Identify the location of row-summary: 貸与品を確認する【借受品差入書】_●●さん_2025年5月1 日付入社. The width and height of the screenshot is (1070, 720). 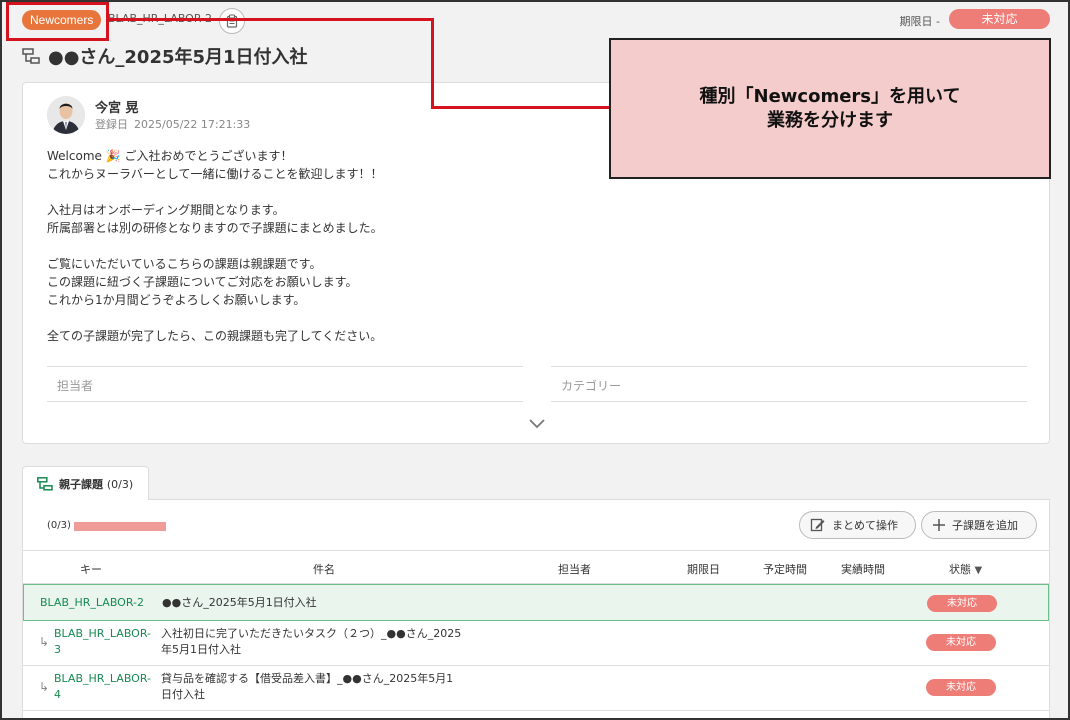
(307, 687).